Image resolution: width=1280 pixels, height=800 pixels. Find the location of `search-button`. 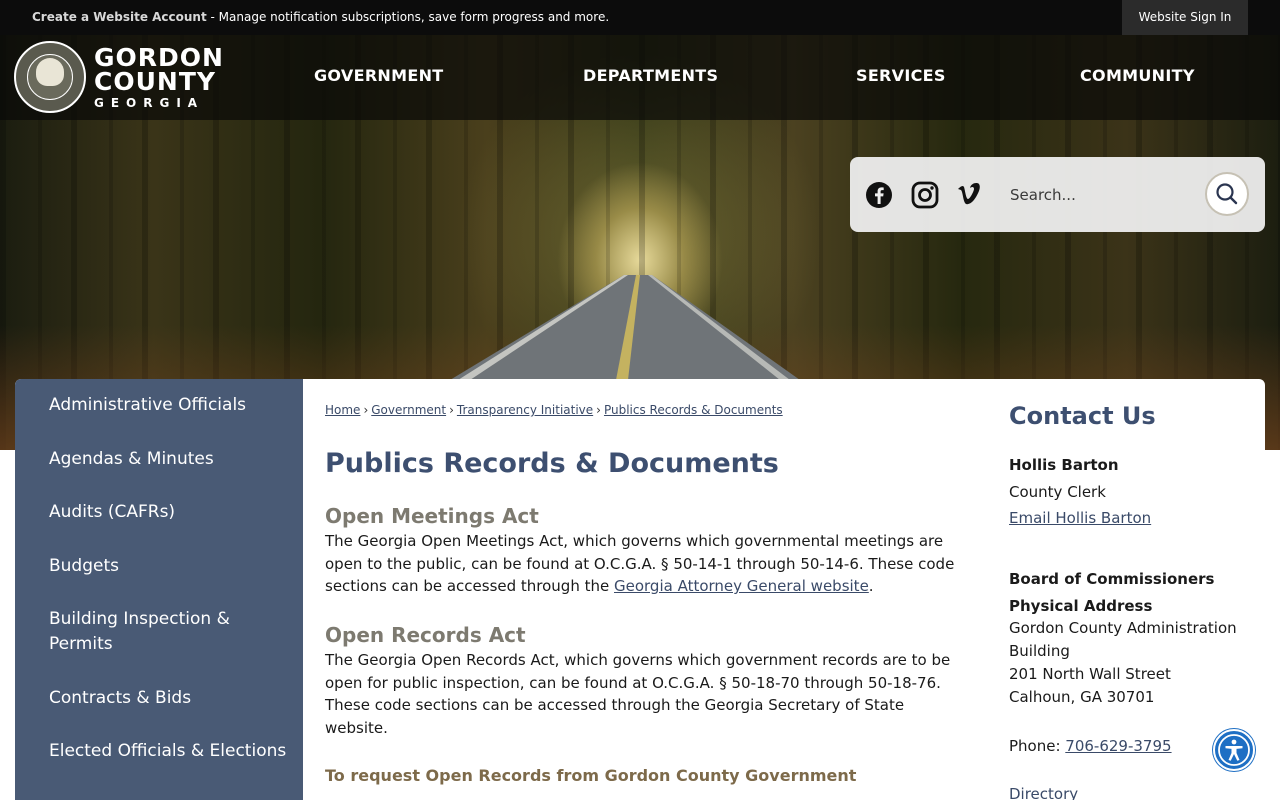

search-button is located at coordinates (1227, 194).